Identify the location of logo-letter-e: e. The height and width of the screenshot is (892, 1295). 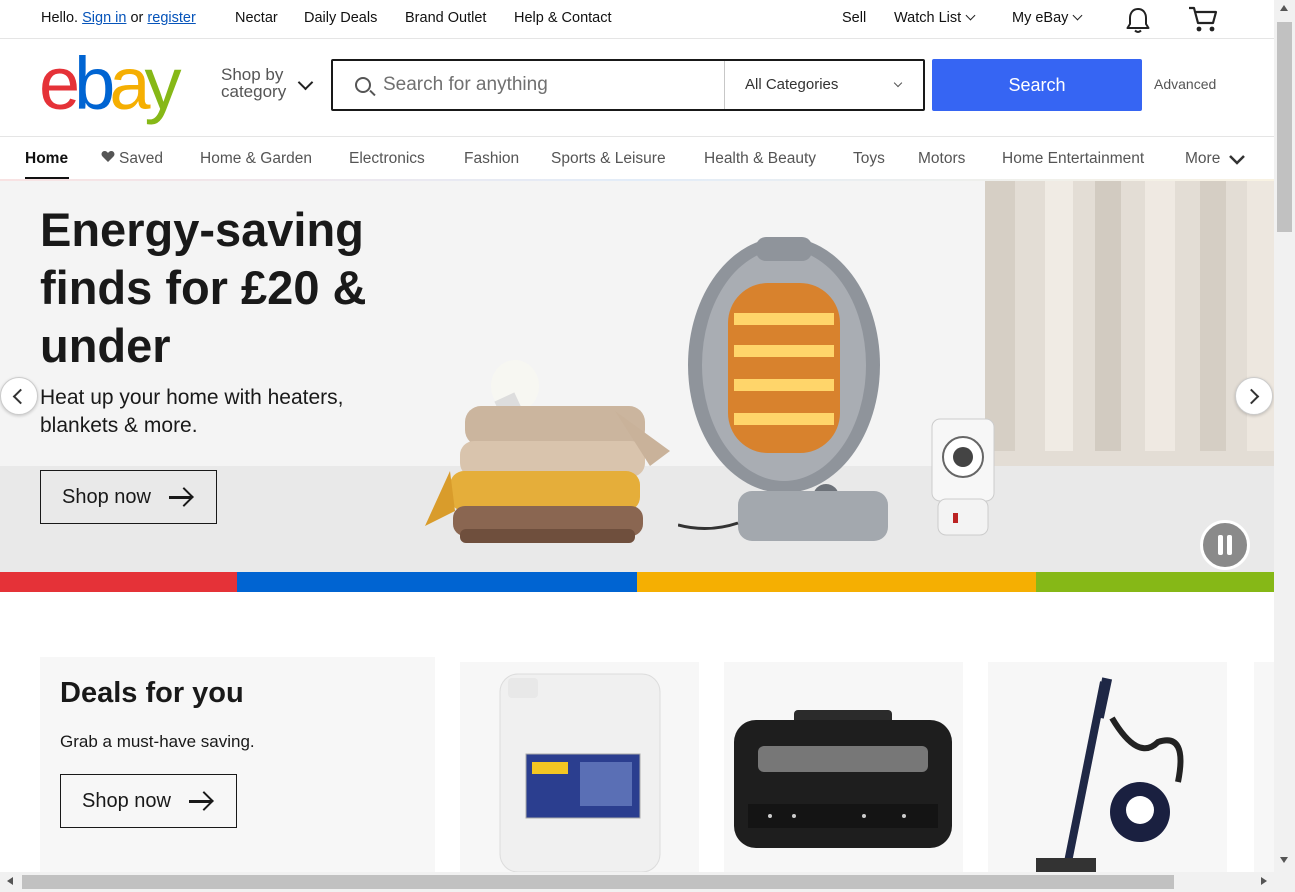
(59, 83).